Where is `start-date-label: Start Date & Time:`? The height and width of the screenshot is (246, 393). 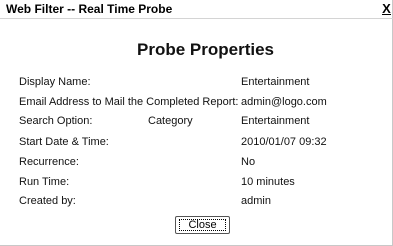
start-date-label: Start Date & Time: is located at coordinates (64, 142).